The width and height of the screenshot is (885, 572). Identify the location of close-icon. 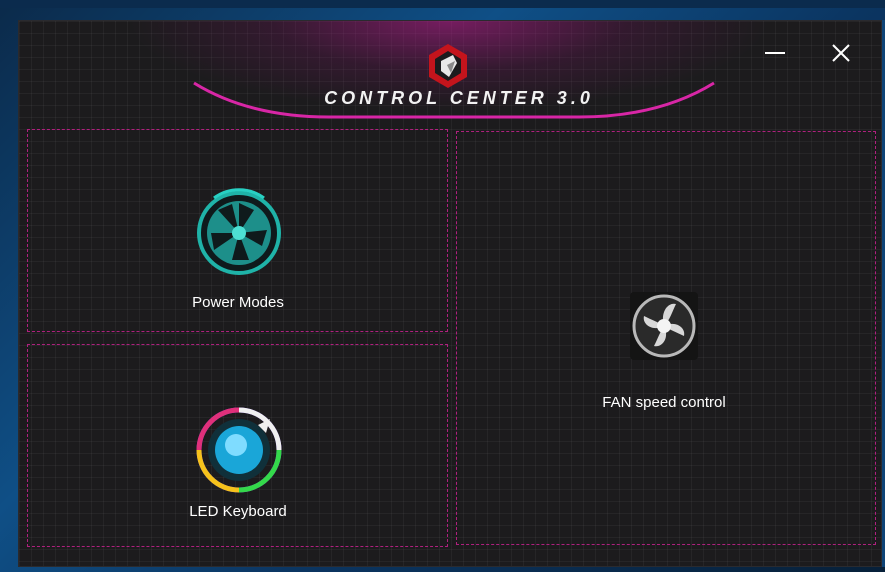
(841, 53).